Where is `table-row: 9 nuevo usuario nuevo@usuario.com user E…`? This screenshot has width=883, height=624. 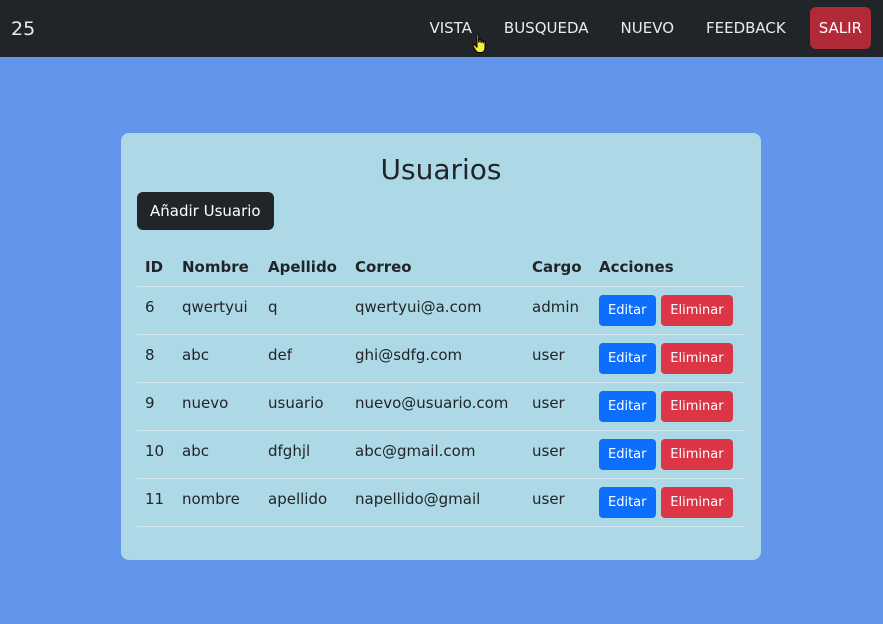
table-row: 9 nuevo usuario nuevo@usuario.com user E… is located at coordinates (441, 406).